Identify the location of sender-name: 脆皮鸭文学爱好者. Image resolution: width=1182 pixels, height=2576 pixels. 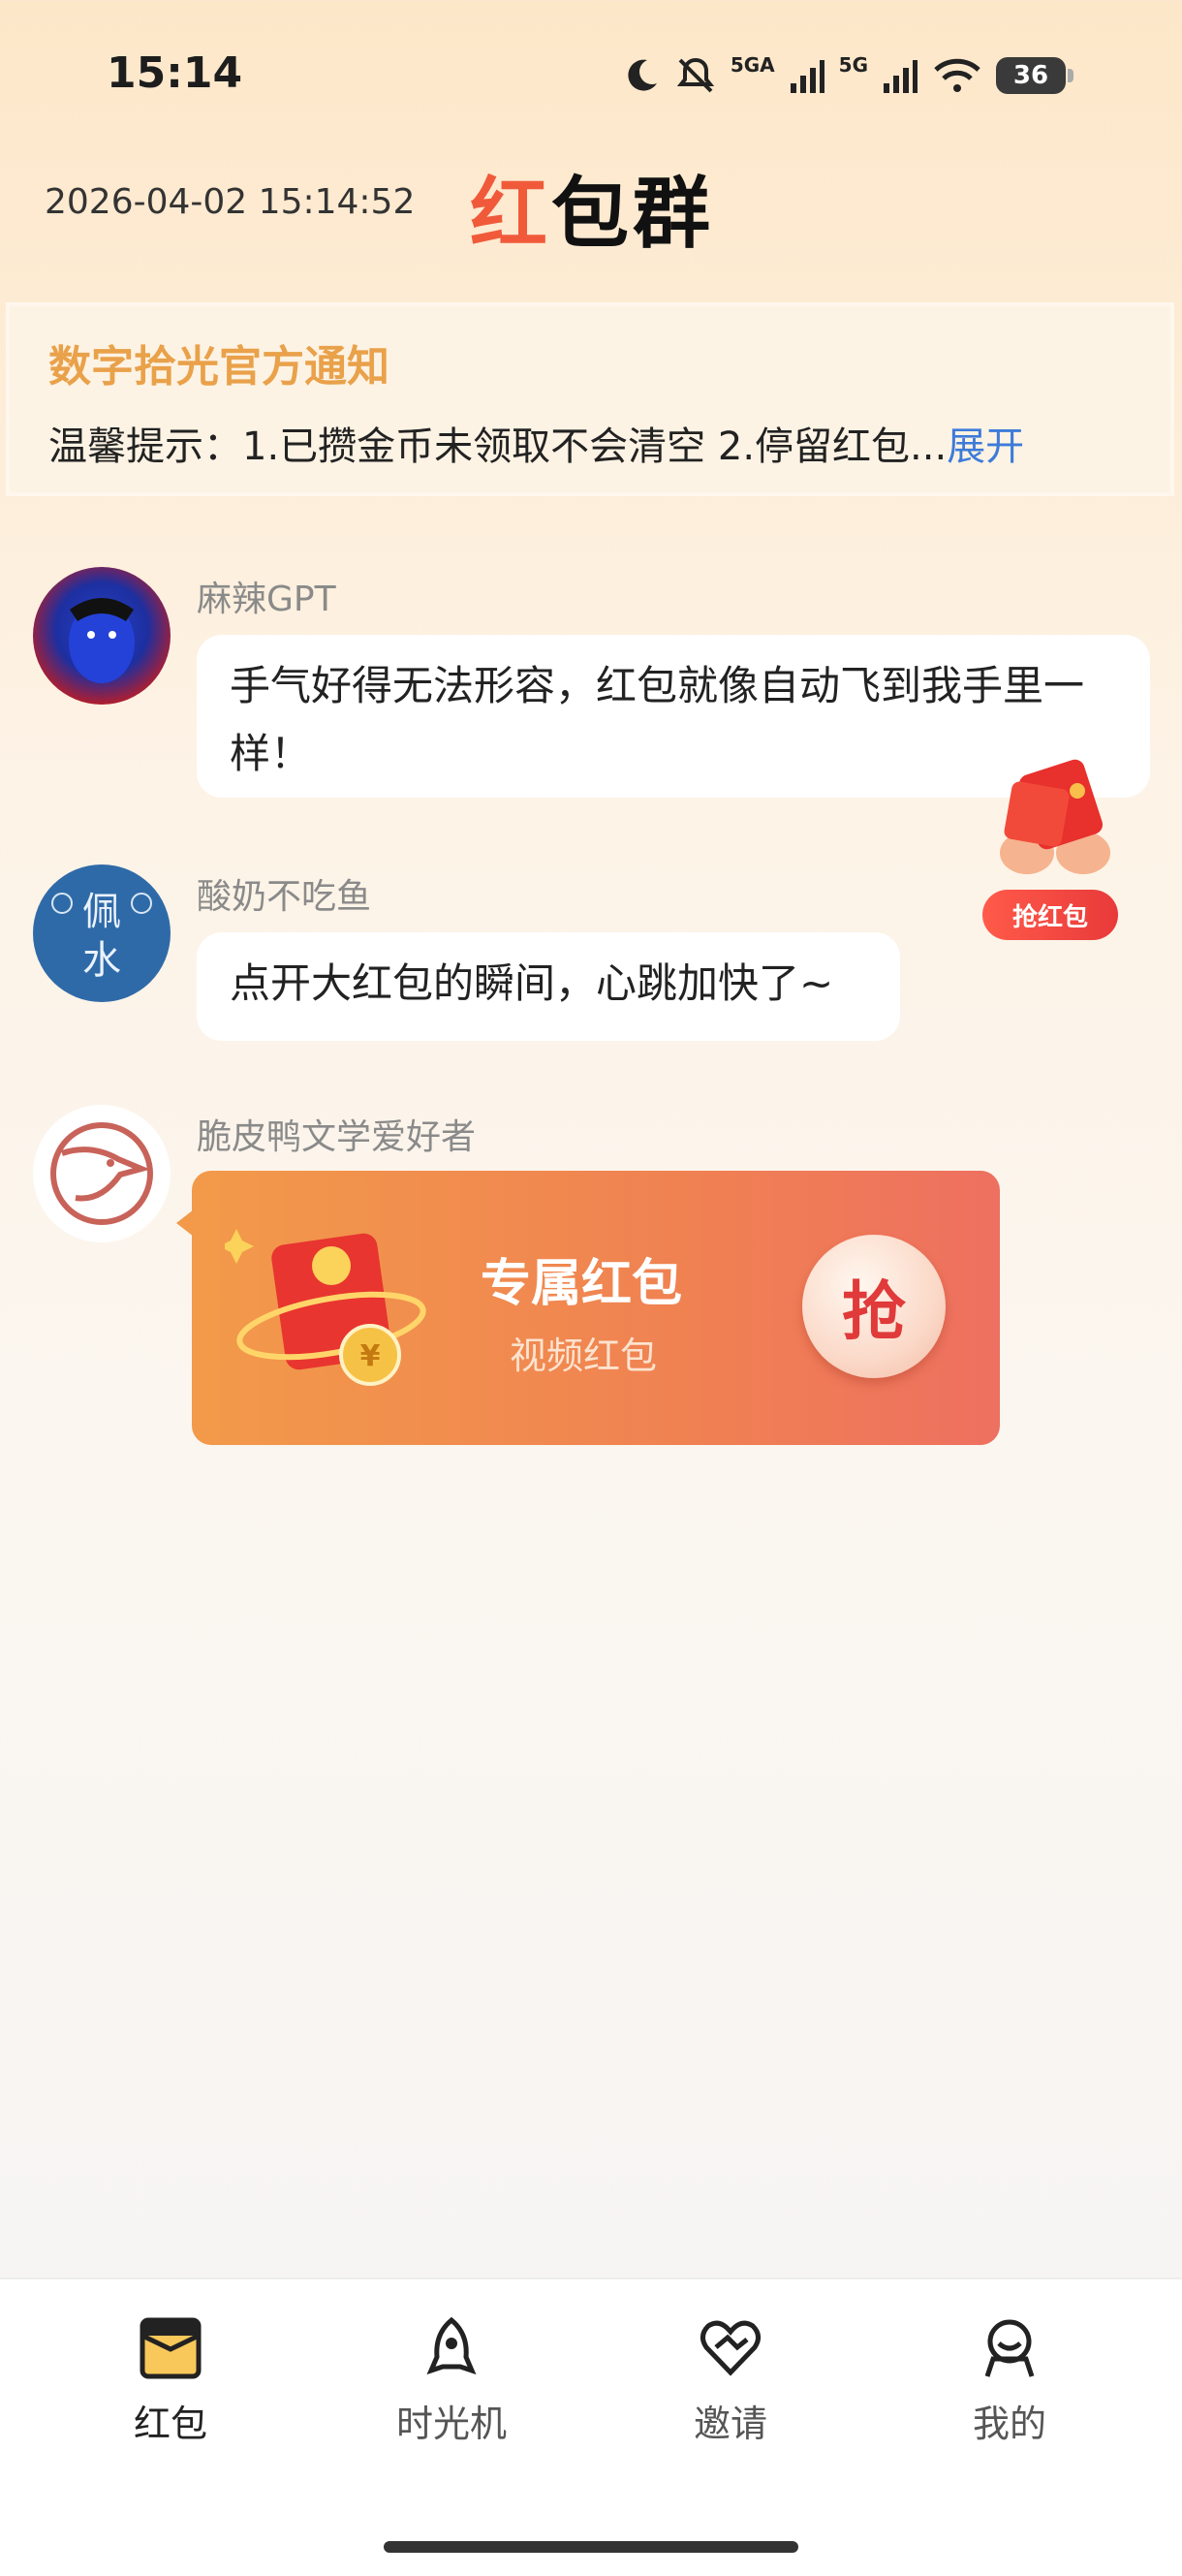
(337, 1137).